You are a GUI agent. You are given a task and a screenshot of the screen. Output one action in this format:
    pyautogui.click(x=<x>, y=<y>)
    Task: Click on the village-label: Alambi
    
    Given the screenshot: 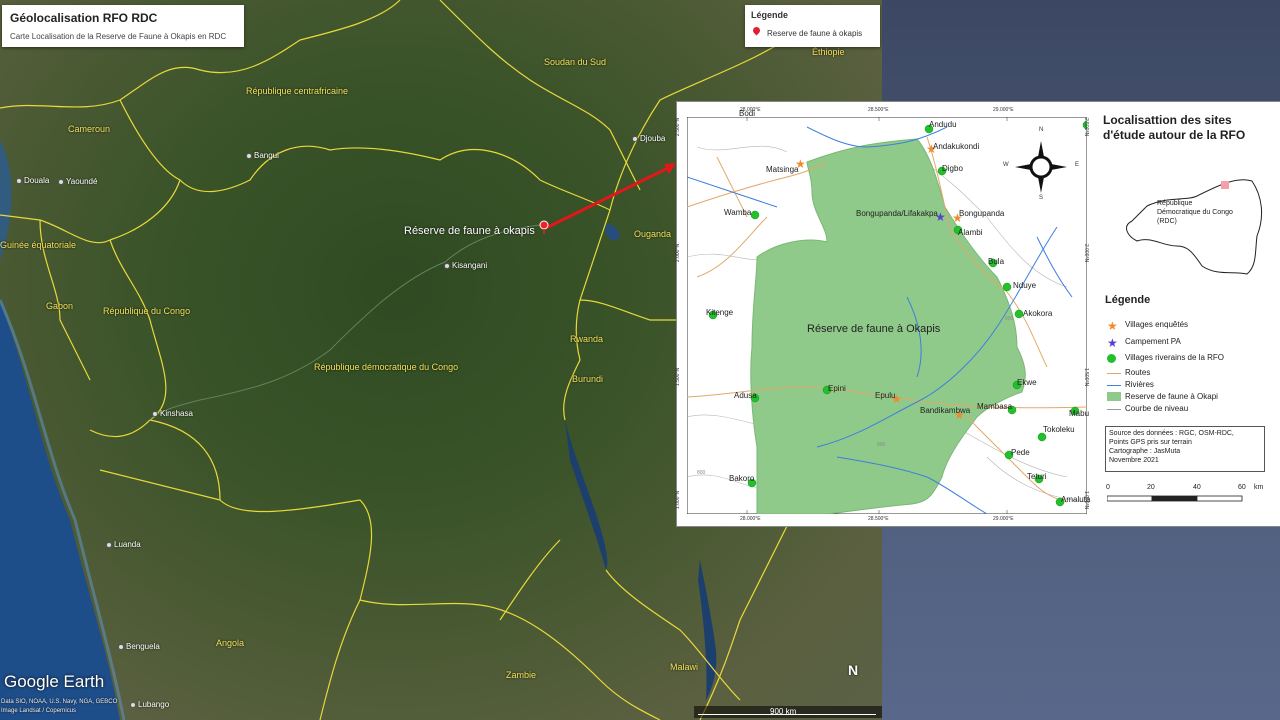 What is the action you would take?
    pyautogui.click(x=970, y=232)
    